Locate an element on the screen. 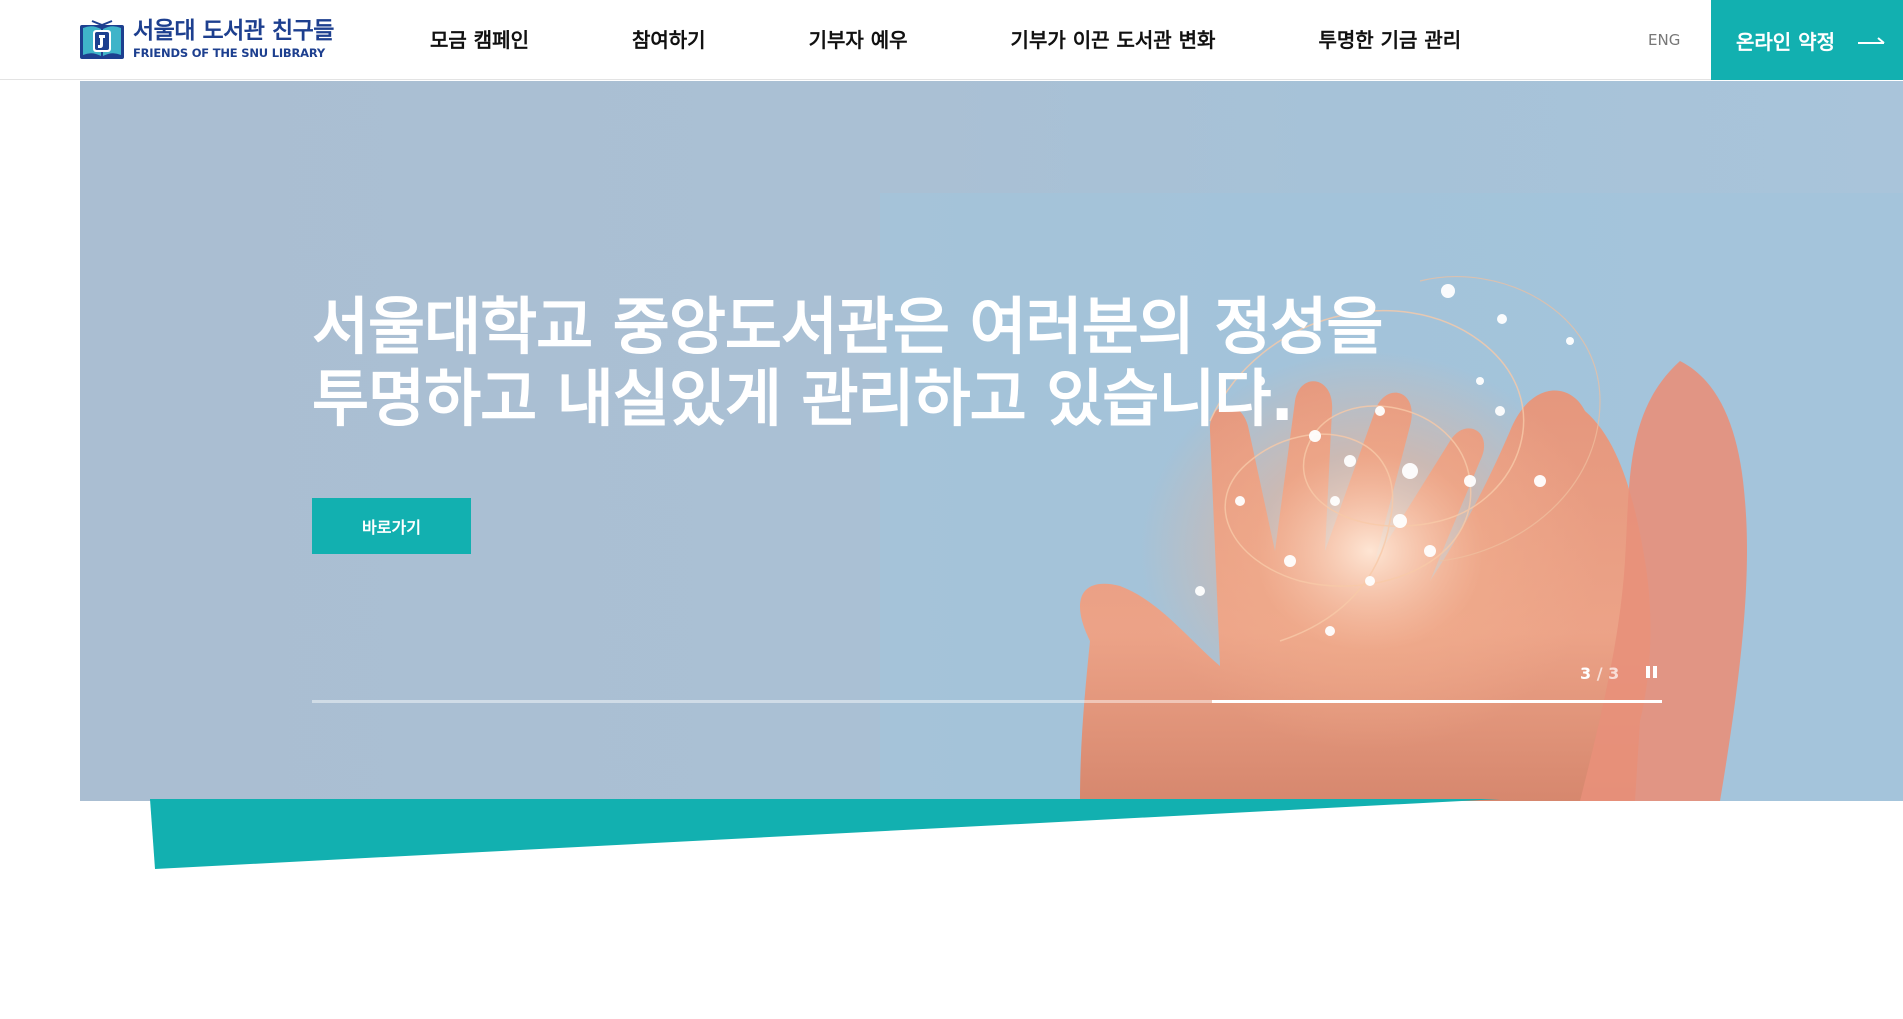 The image size is (1903, 1019). nav-item-participate: 참여하기 is located at coordinates (669, 40).